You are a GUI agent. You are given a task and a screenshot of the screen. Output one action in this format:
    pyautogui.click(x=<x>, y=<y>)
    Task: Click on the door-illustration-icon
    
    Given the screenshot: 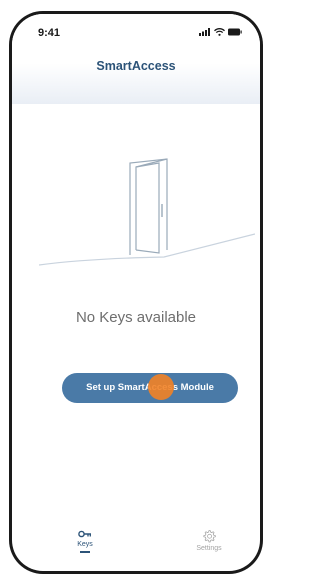 What is the action you would take?
    pyautogui.click(x=147, y=212)
    